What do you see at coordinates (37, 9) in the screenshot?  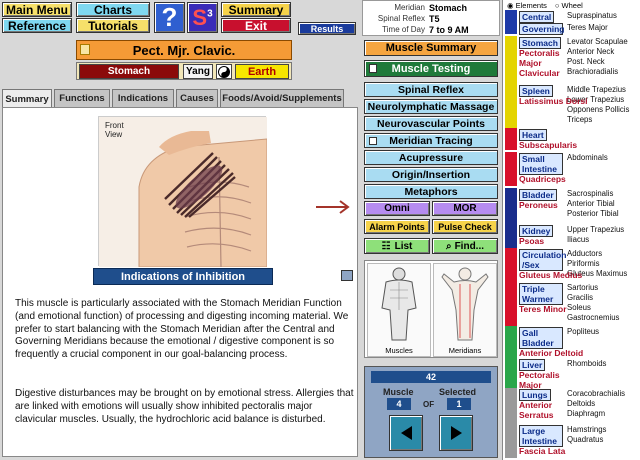 I see `main-menu-button: Main Menu` at bounding box center [37, 9].